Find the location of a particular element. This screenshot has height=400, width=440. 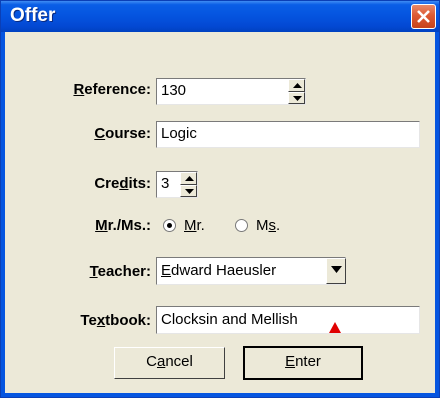

cancel-button: Cancel is located at coordinates (169, 363).